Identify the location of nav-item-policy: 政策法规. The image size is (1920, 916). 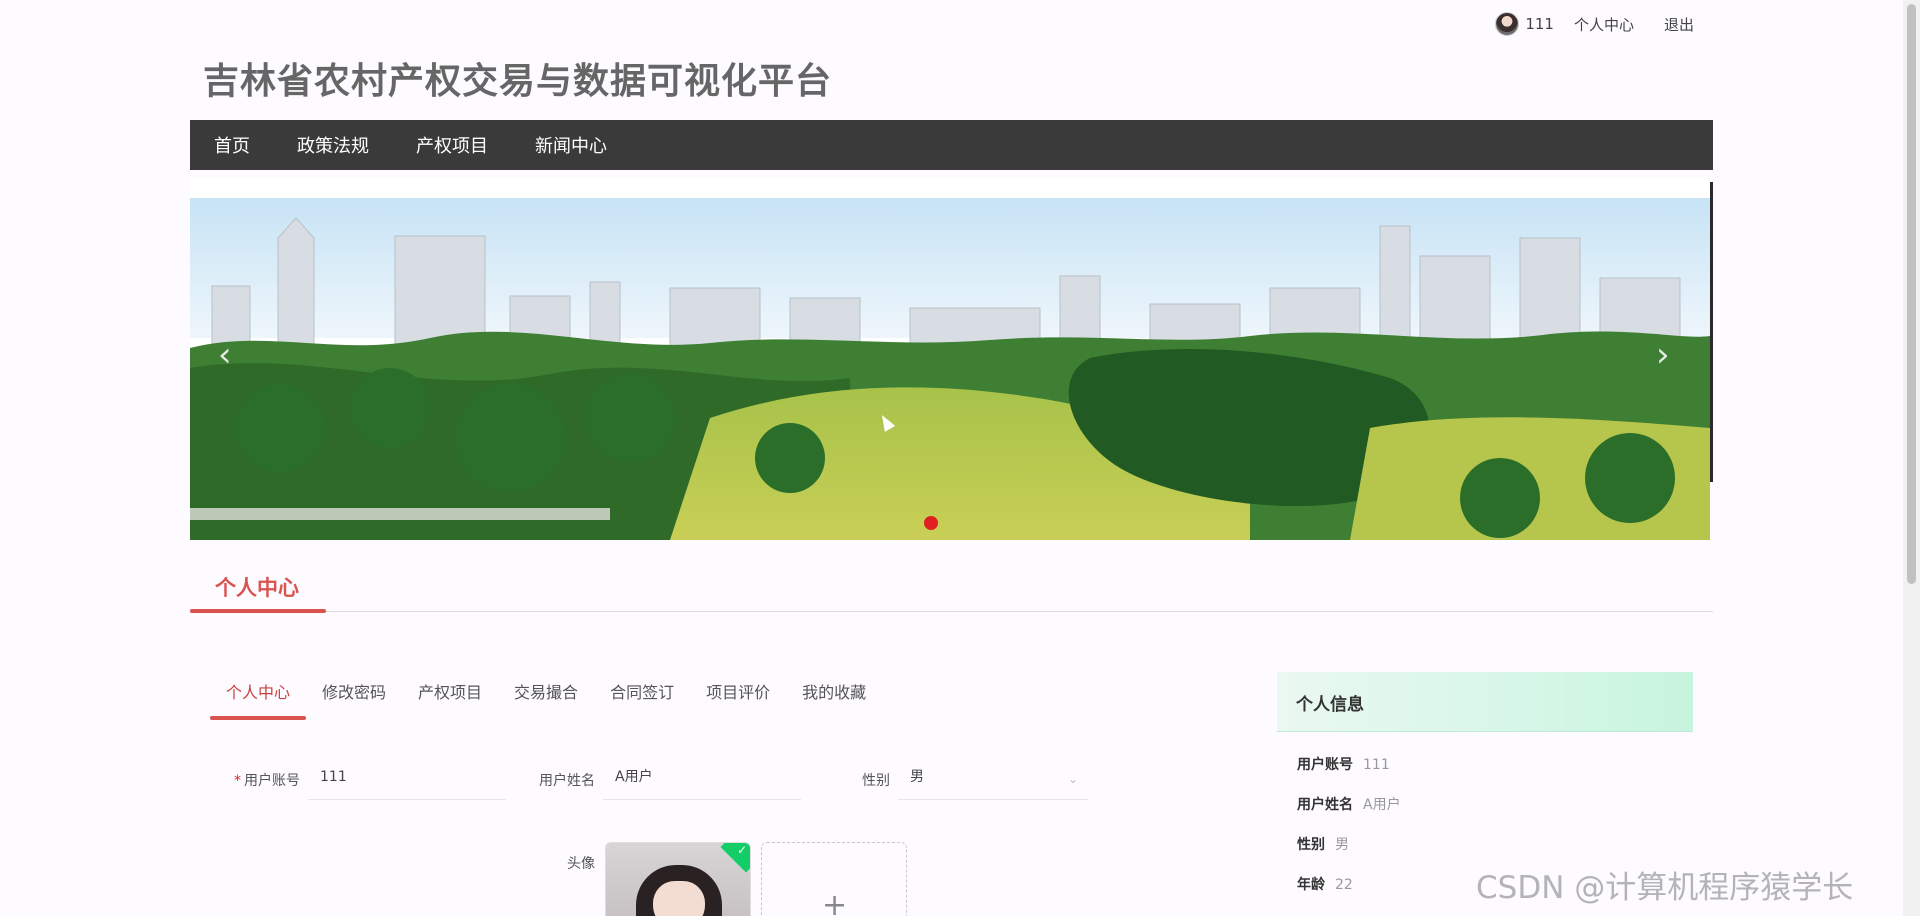
(333, 145).